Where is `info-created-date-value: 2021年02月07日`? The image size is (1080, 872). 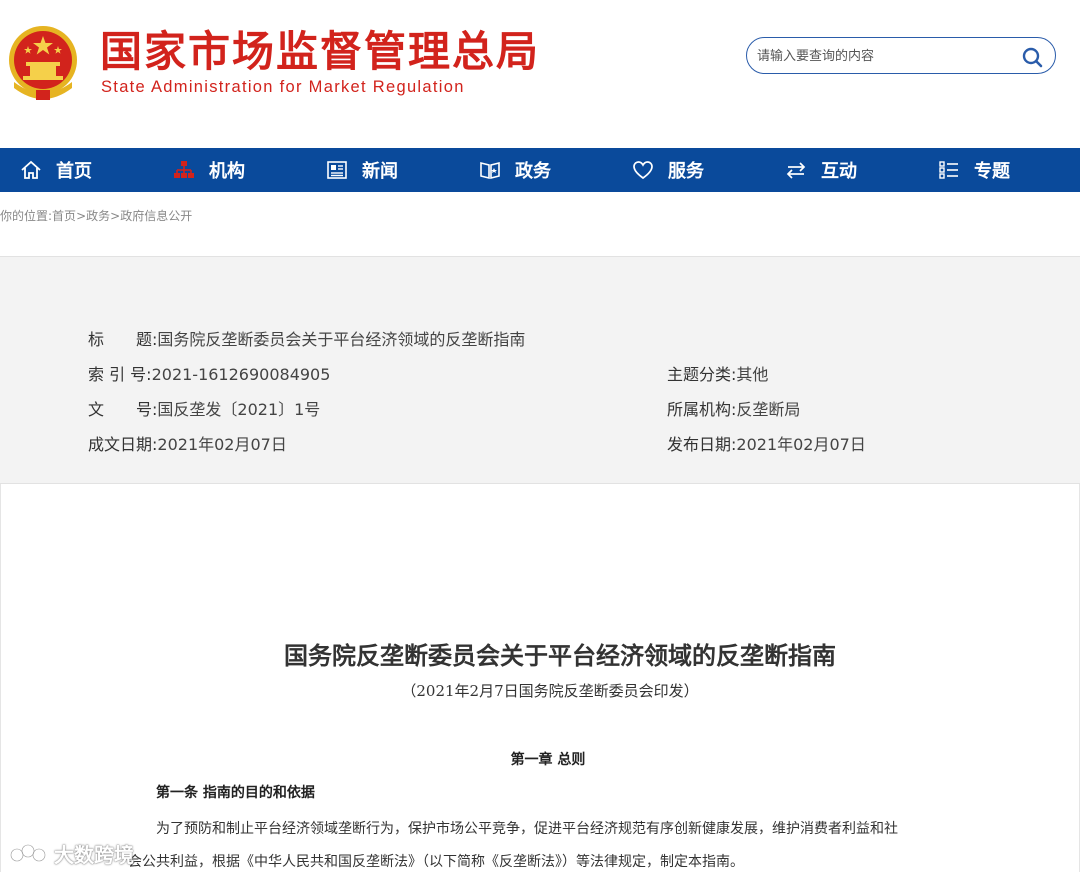 info-created-date-value: 2021年02月07日 is located at coordinates (222, 444).